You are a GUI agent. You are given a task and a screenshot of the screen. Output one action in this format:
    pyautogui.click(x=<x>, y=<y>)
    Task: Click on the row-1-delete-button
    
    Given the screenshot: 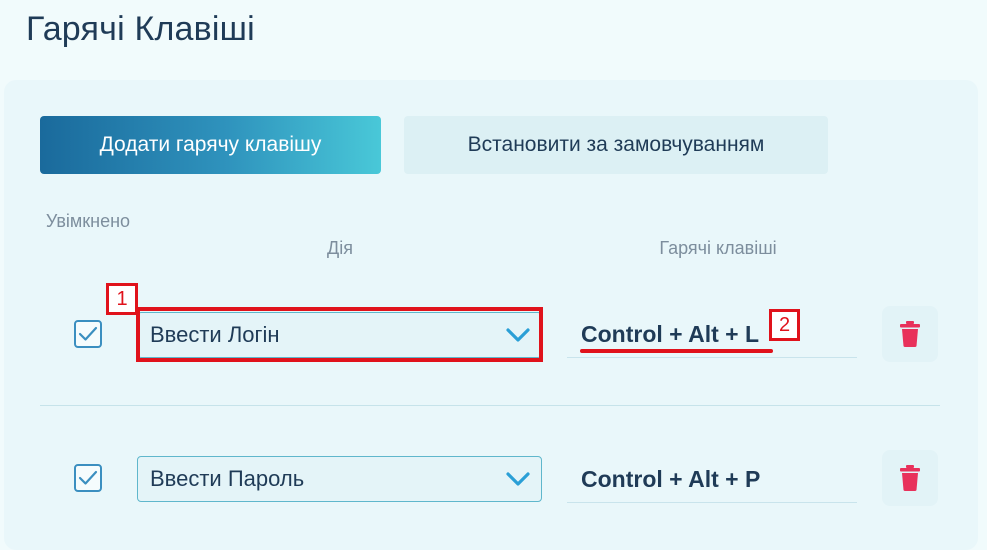 What is the action you would take?
    pyautogui.click(x=910, y=334)
    